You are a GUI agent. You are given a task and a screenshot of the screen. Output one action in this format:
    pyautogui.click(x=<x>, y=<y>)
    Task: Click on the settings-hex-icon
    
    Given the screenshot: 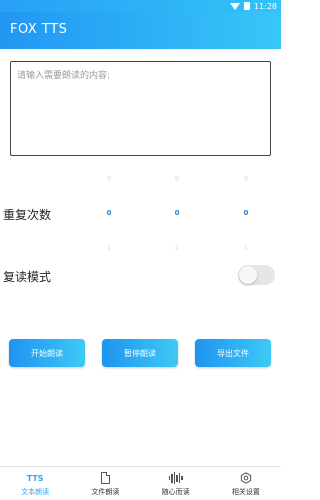 What is the action you would take?
    pyautogui.click(x=246, y=478)
    